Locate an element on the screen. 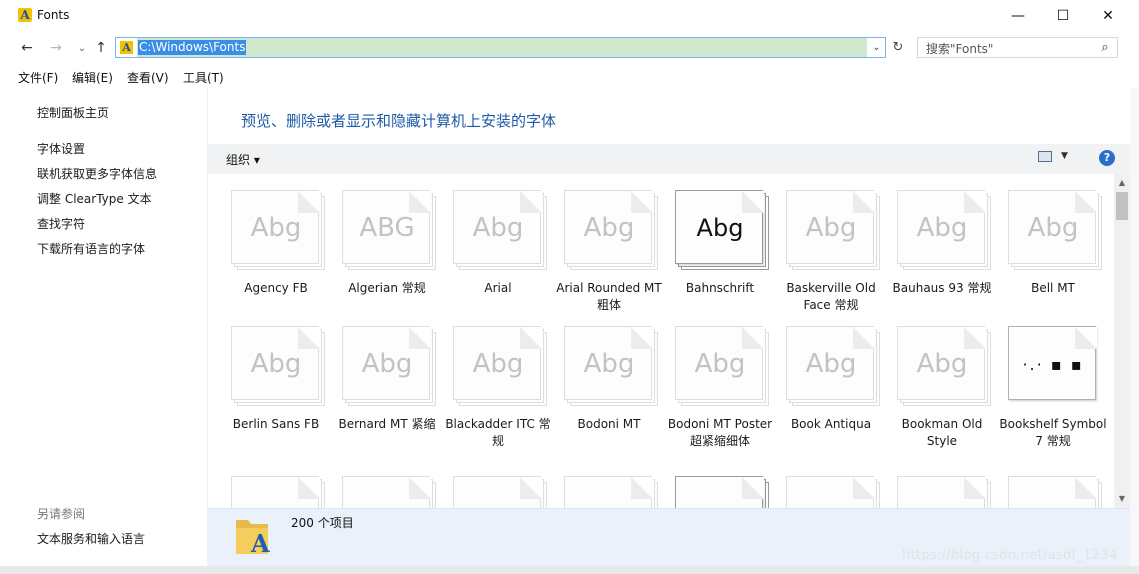 Image resolution: width=1139 pixels, height=574 pixels. minimize-button: — is located at coordinates (1018, 16).